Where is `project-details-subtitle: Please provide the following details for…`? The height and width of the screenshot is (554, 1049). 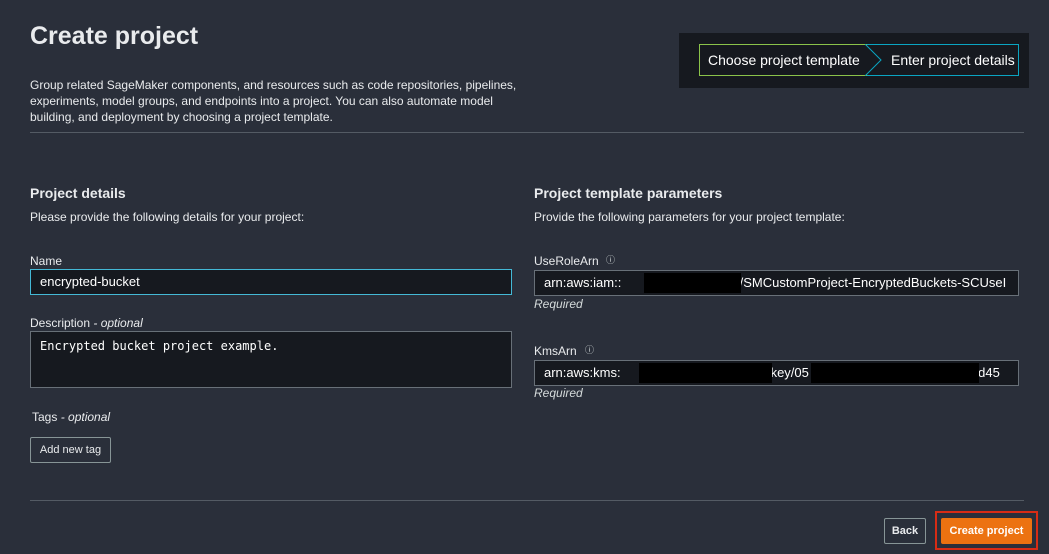
project-details-subtitle: Please provide the following details for… is located at coordinates (167, 217).